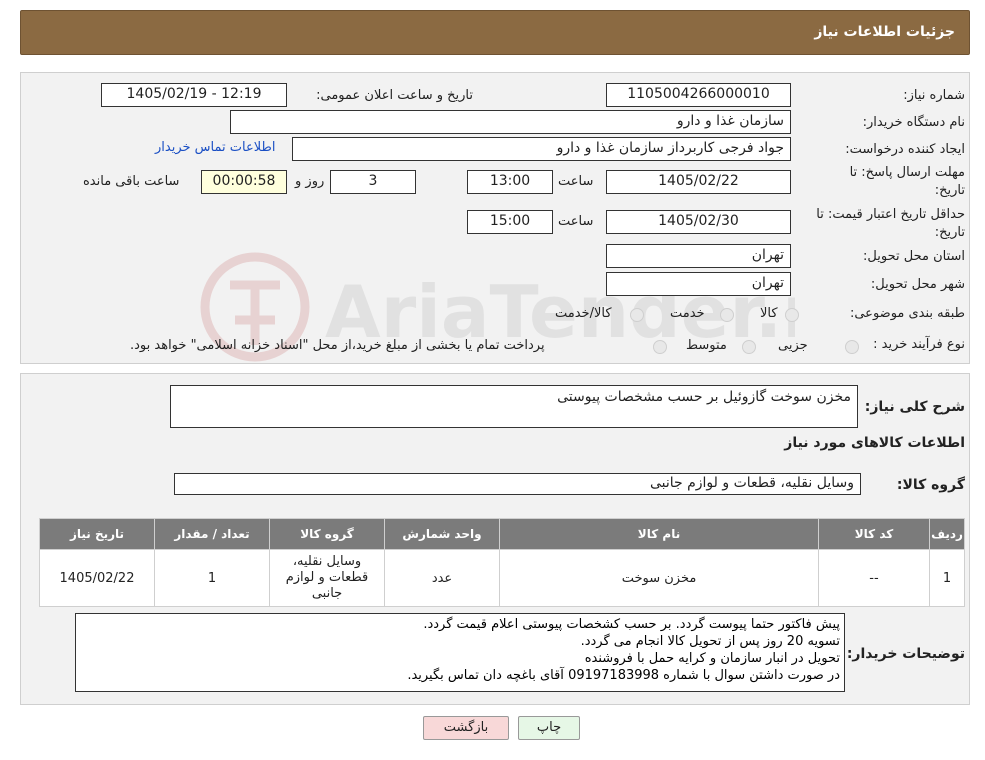 The image size is (985, 760). Describe the element at coordinates (890, 214) in the screenshot. I see `validity-label-line1: حداقل تاریخ اعتبار قیمت: تا` at that location.